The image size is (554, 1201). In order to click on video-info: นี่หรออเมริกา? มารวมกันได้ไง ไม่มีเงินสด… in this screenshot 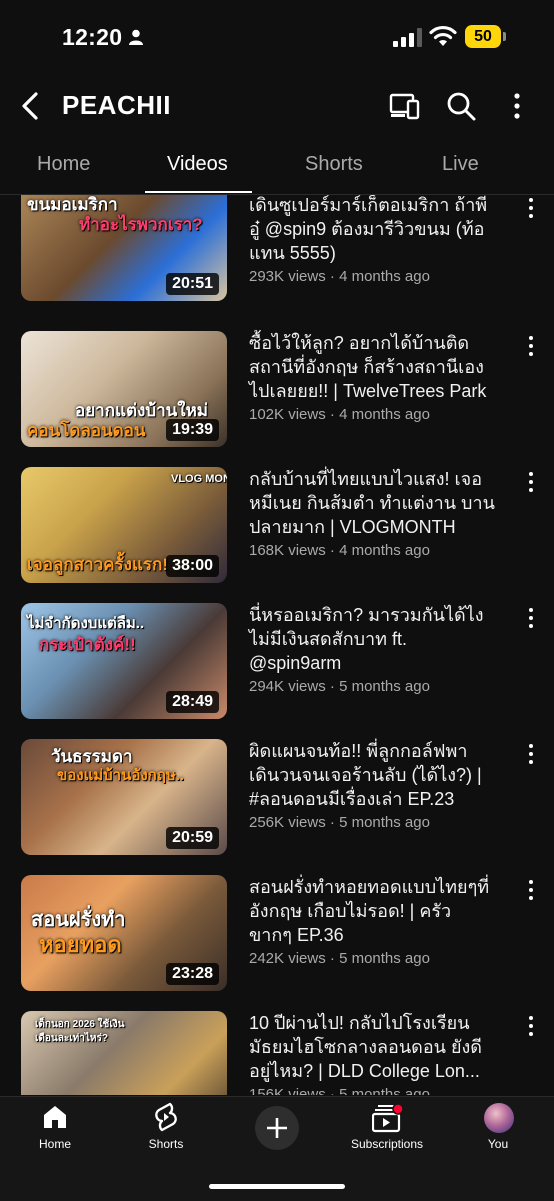, I will do `click(386, 649)`.